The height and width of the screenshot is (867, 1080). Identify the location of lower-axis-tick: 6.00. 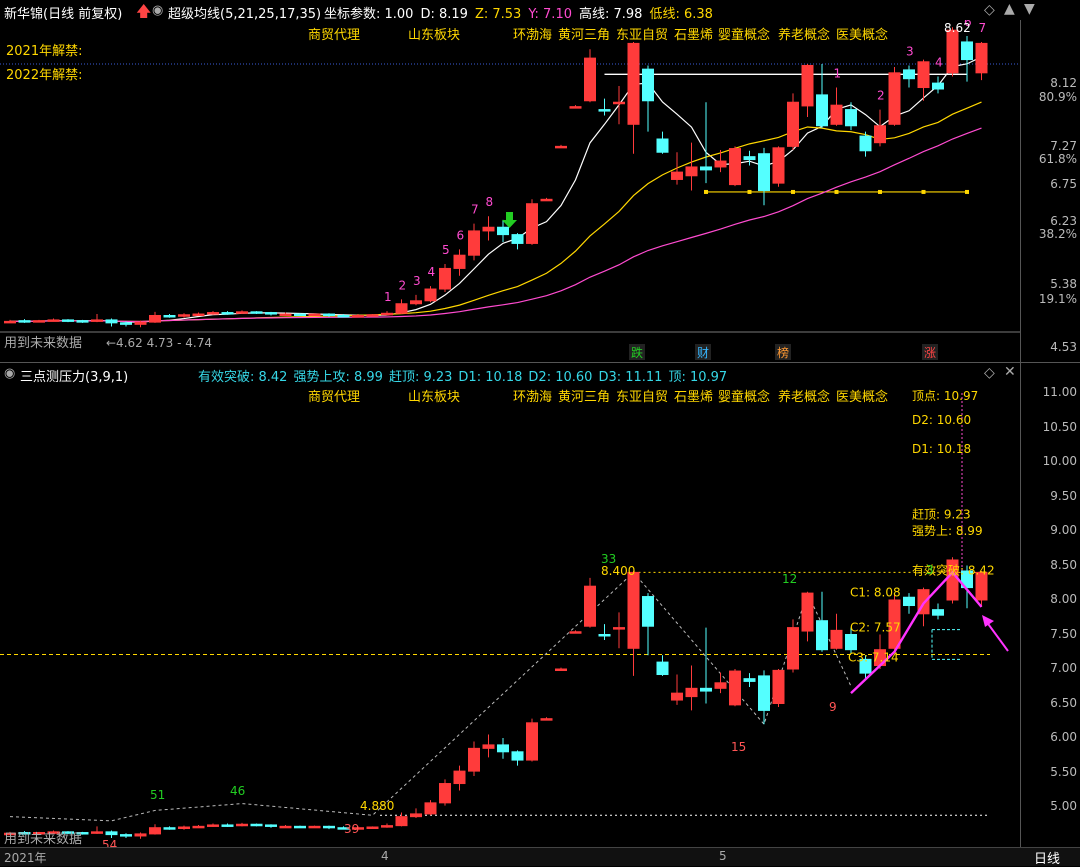
(1063, 737).